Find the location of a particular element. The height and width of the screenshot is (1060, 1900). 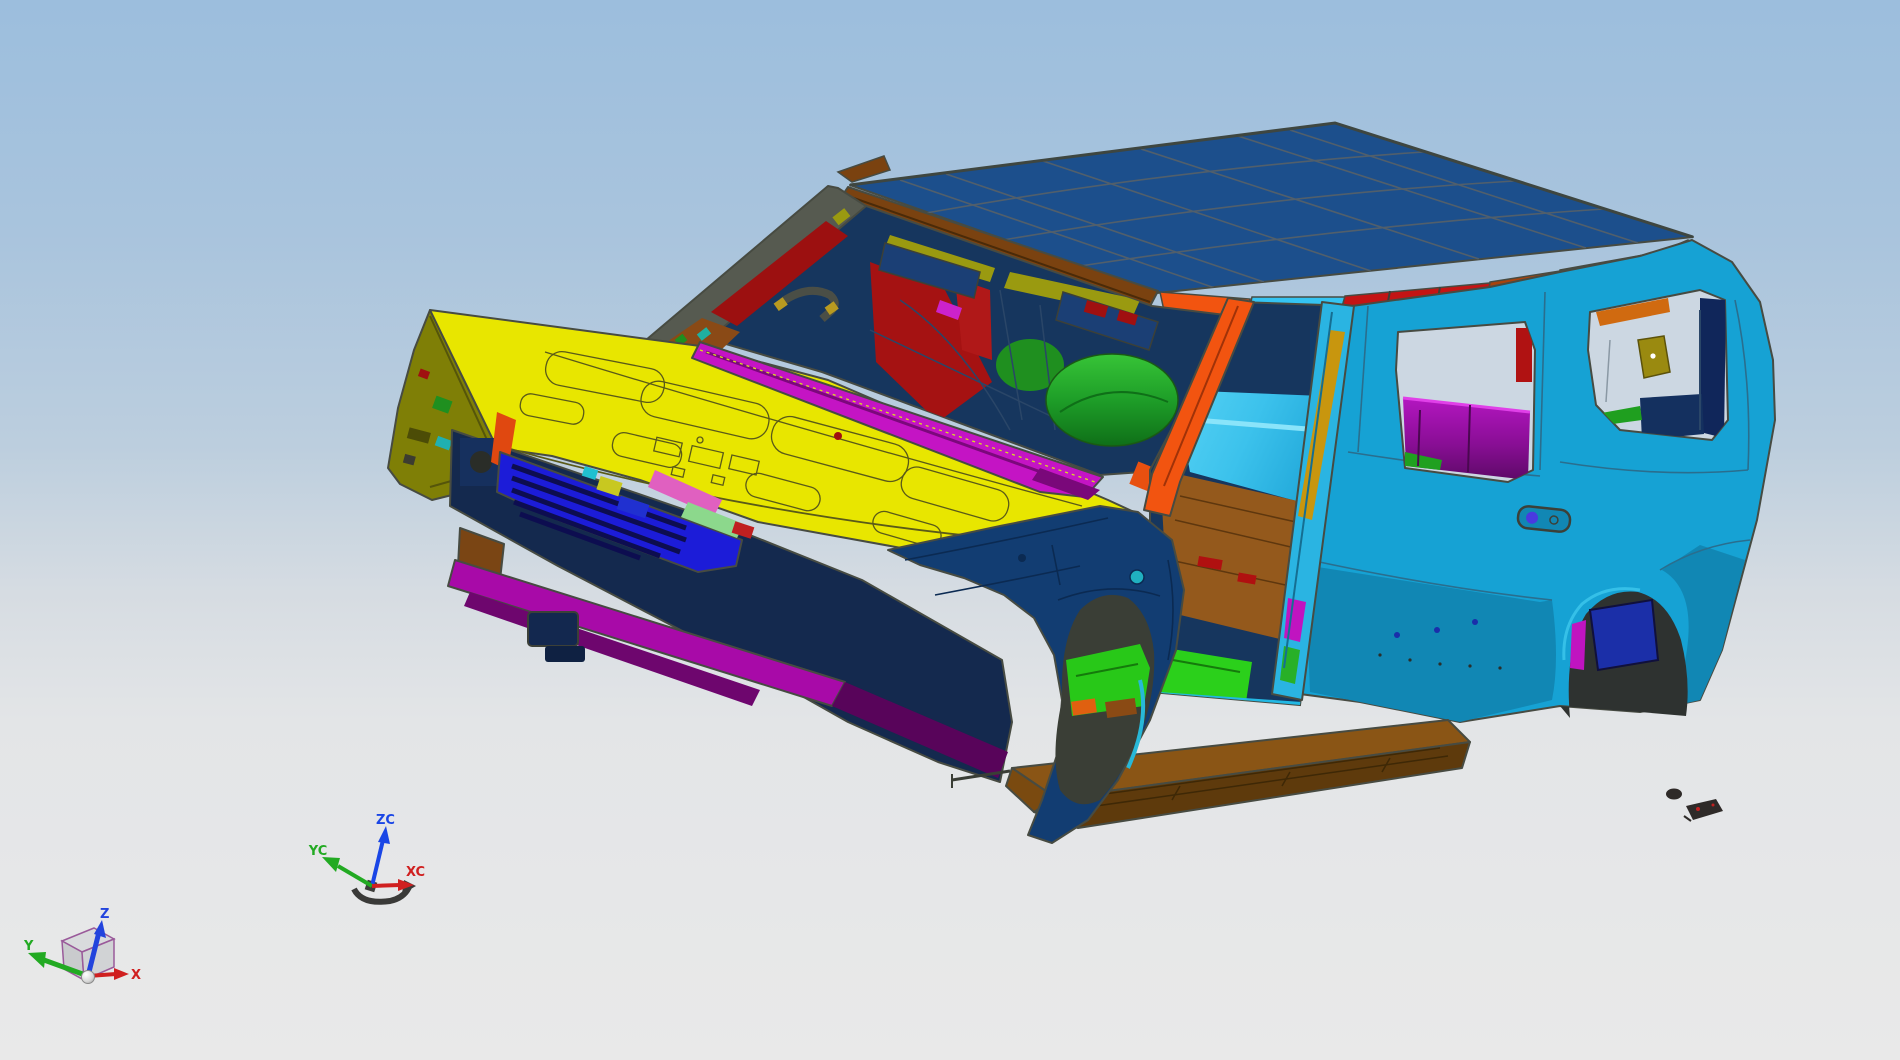

arch-chip-magenta is located at coordinates (1578, 645).